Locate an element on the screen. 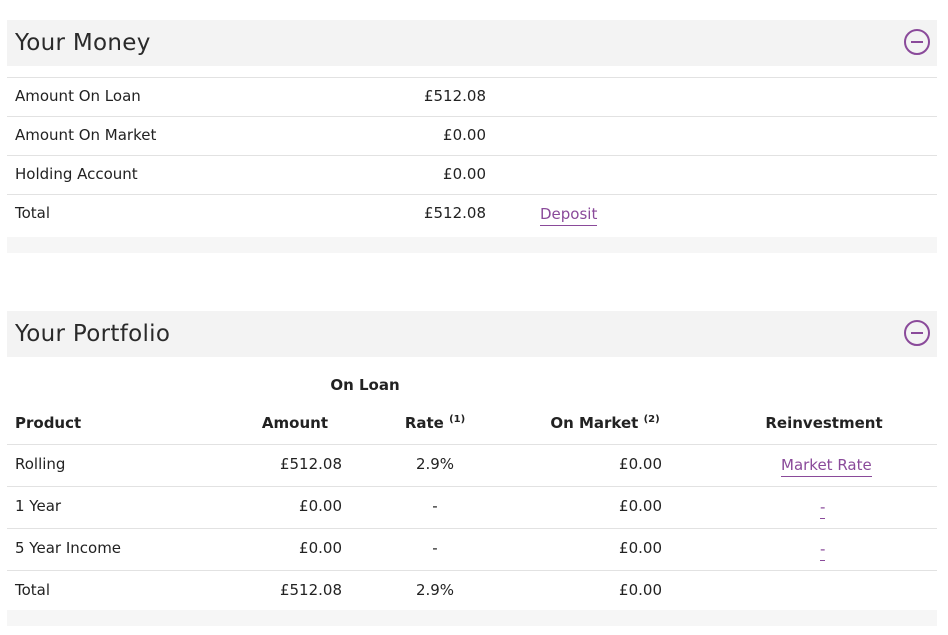  money-row-amount-on-market: Amount On Market £0.00 is located at coordinates (472, 135).